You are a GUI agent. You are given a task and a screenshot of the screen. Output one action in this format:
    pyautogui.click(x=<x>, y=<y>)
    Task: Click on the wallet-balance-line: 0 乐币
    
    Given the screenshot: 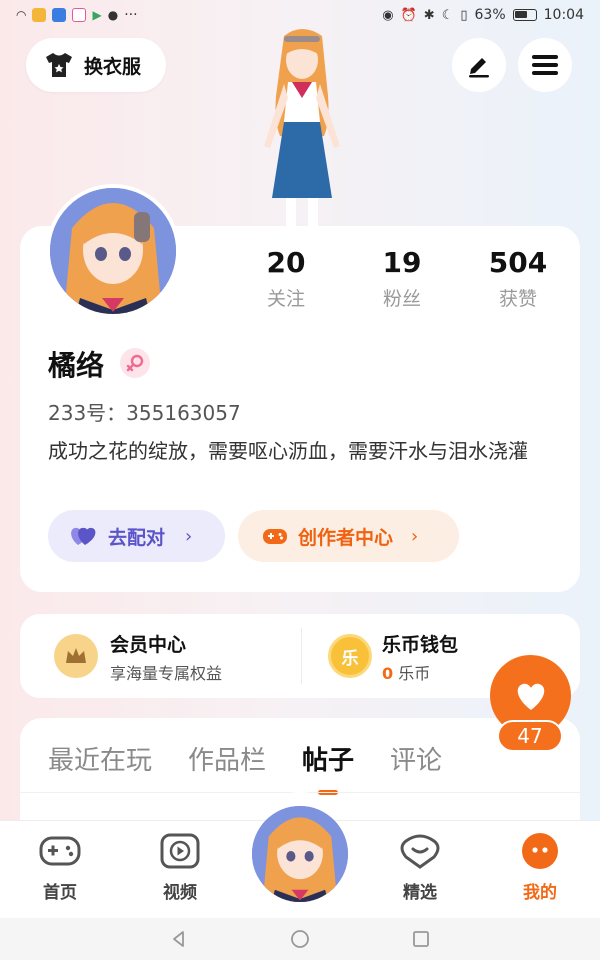 What is the action you would take?
    pyautogui.click(x=406, y=672)
    